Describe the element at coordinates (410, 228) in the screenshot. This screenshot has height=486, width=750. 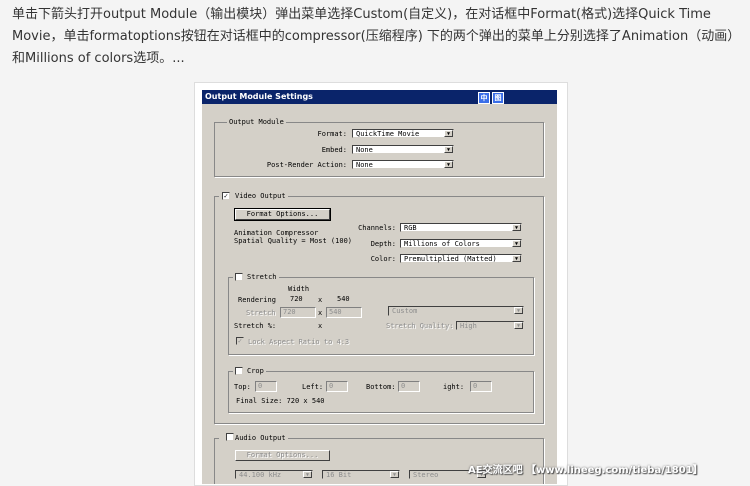
I see `channels-select-value: RGB` at that location.